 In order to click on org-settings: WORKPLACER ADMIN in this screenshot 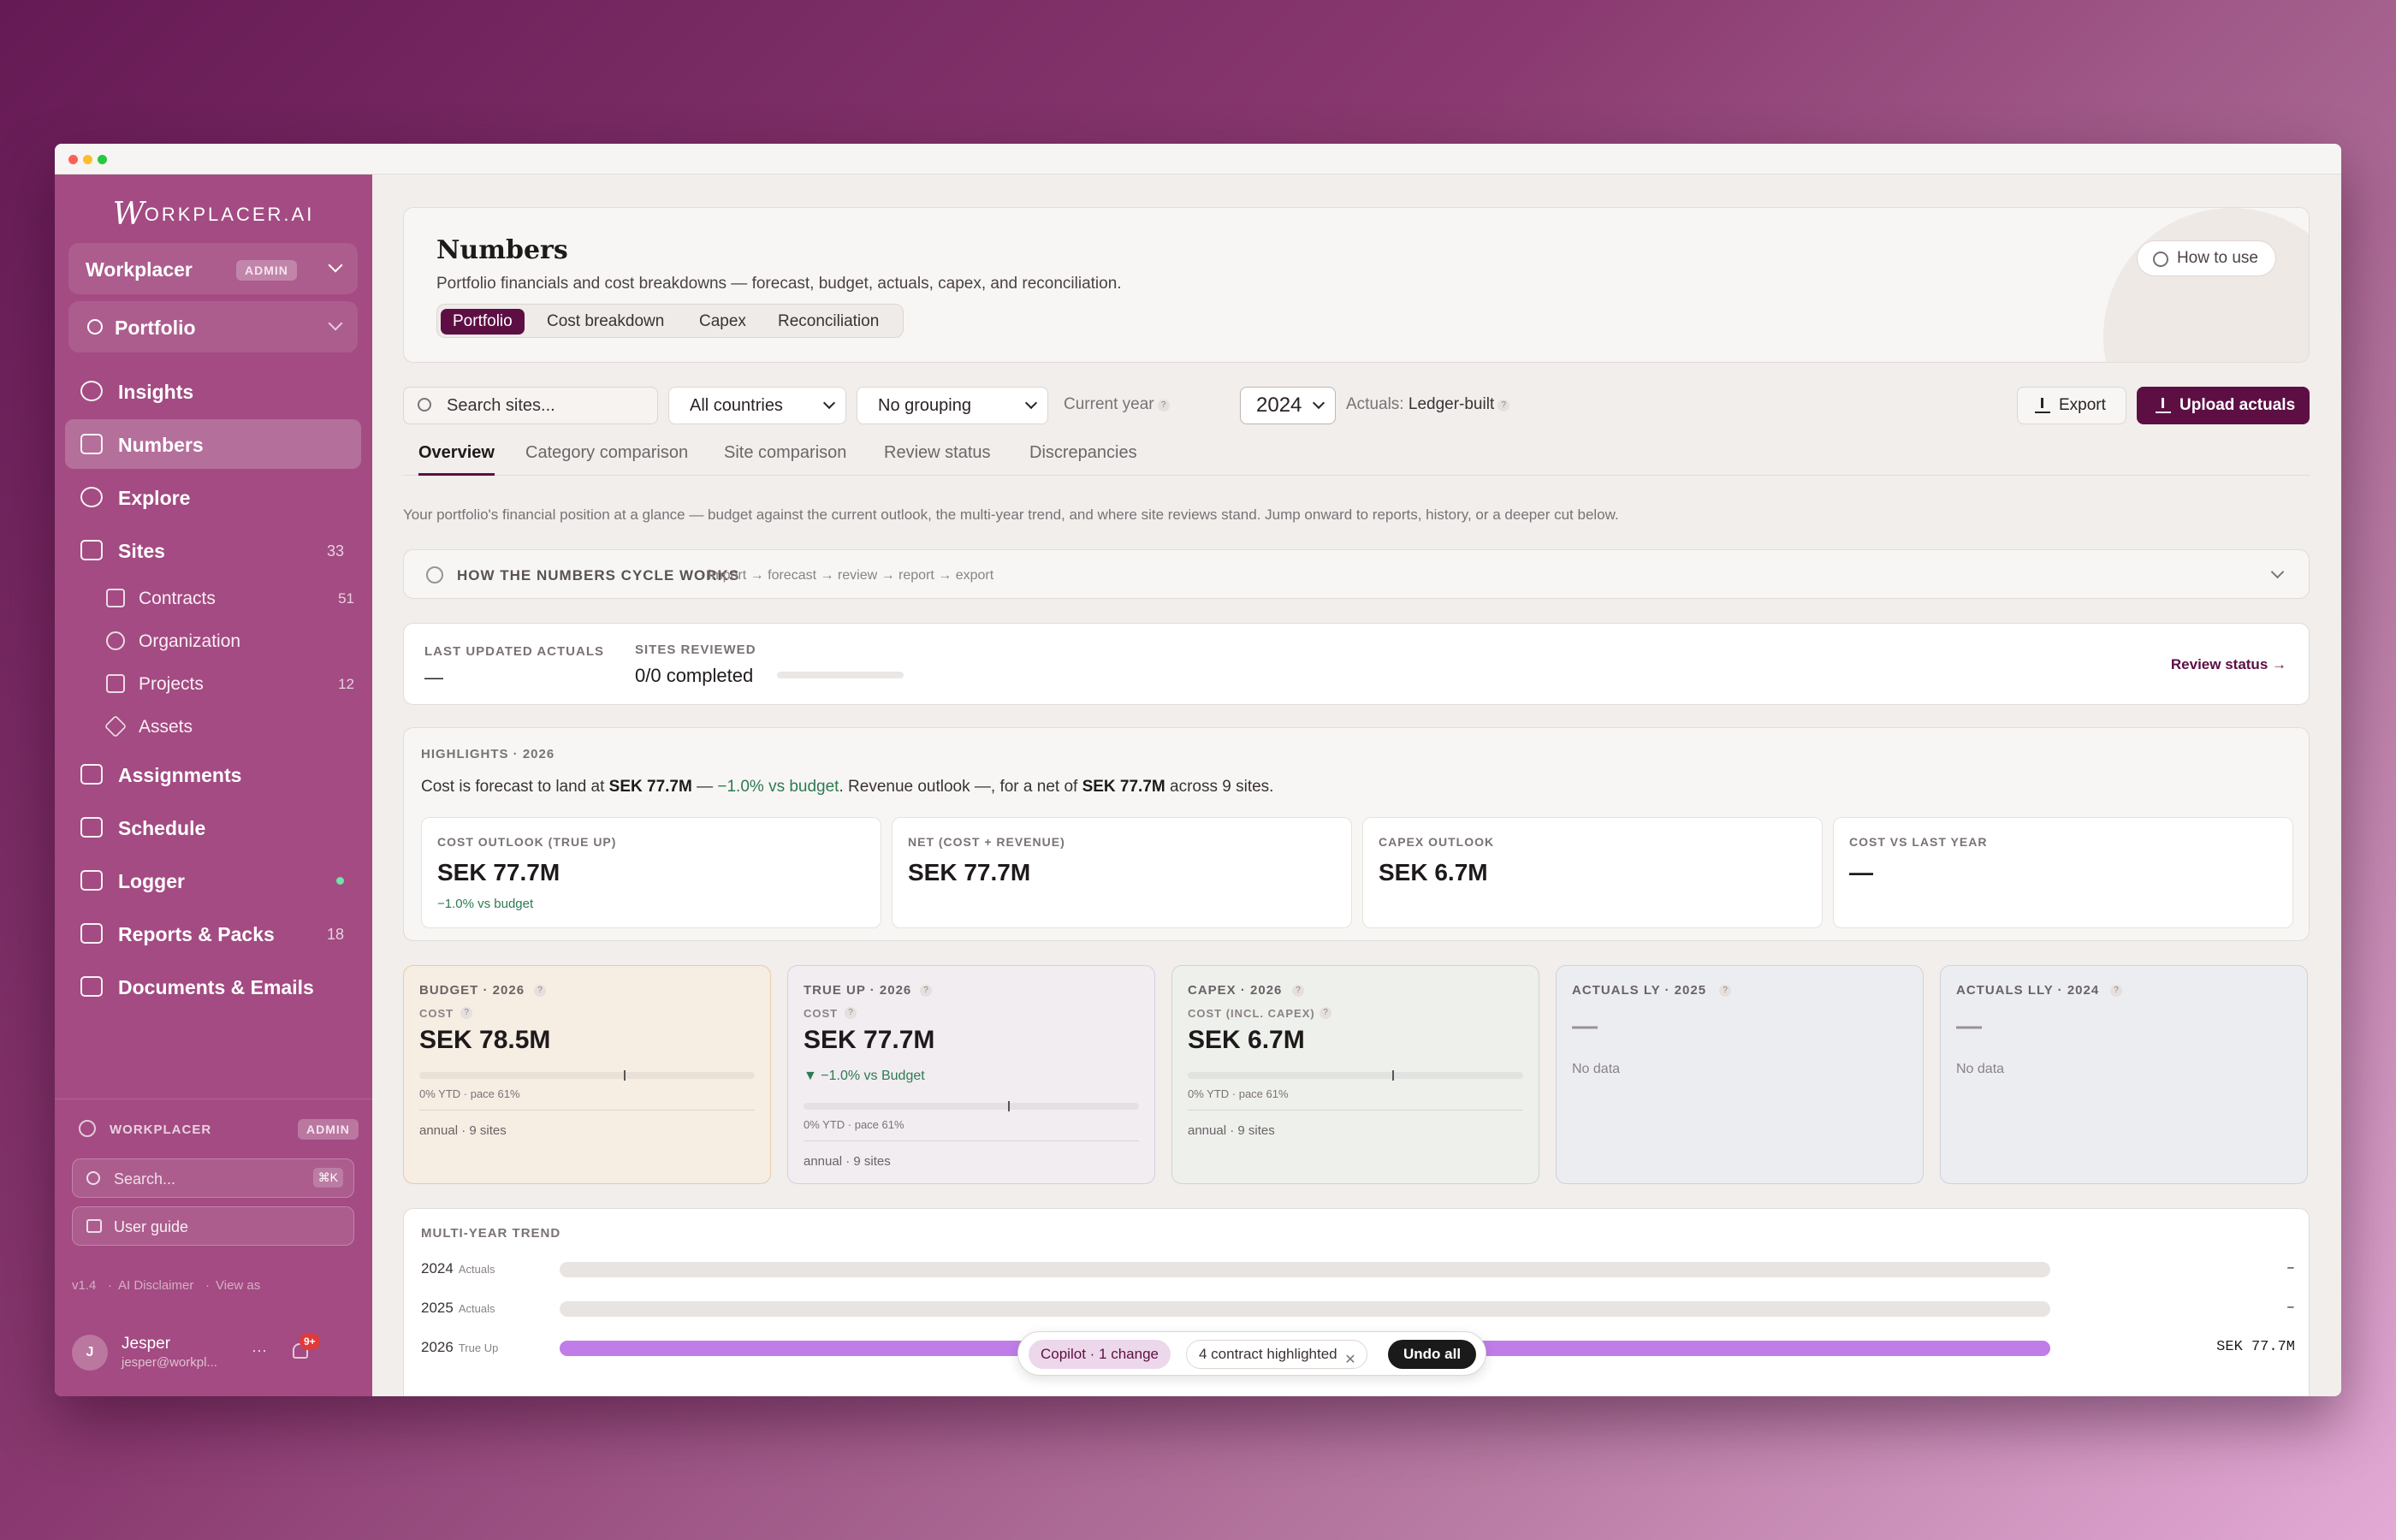, I will do `click(215, 1129)`.